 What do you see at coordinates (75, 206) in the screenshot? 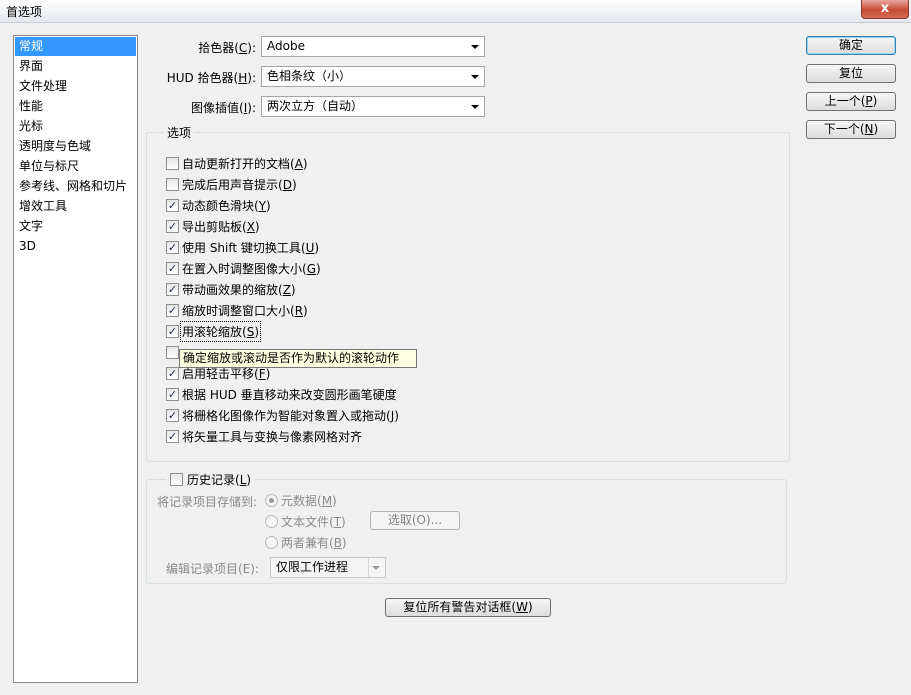
I see `sidebar-item-plugins: 增效工具` at bounding box center [75, 206].